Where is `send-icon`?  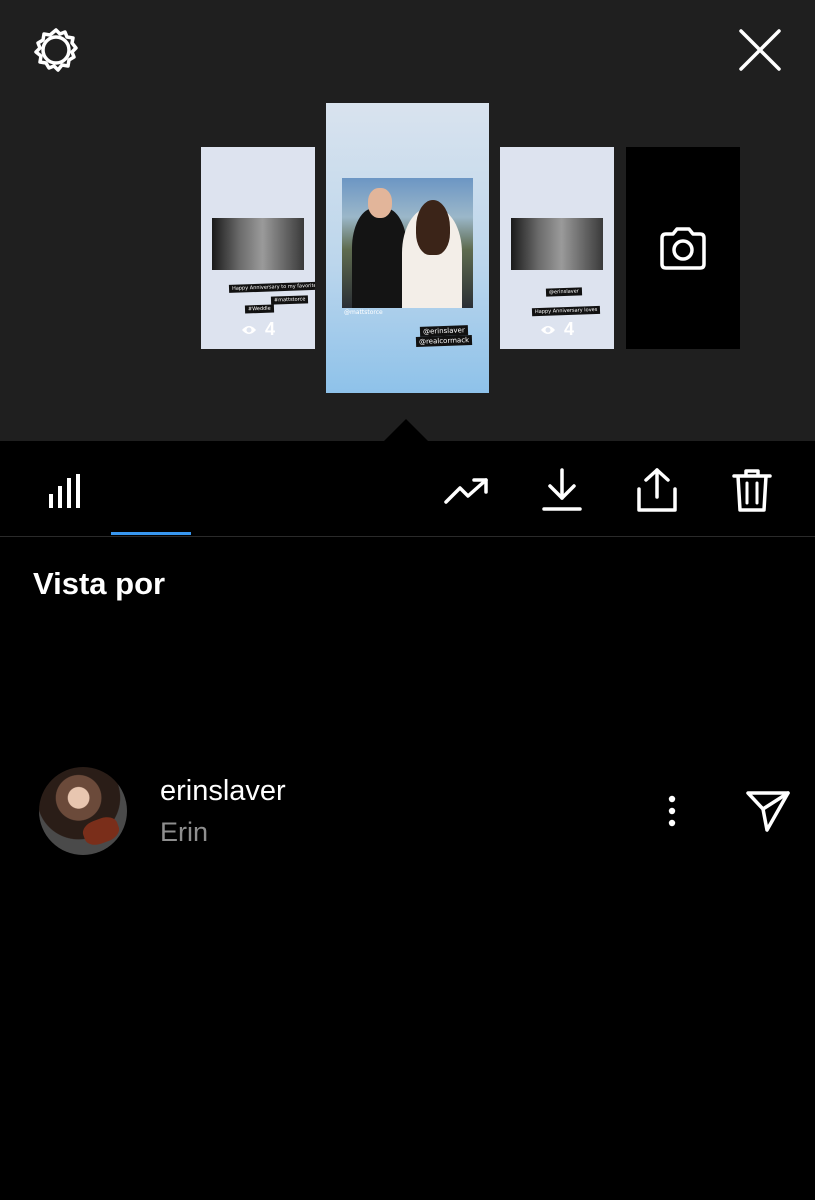
send-icon is located at coordinates (768, 811).